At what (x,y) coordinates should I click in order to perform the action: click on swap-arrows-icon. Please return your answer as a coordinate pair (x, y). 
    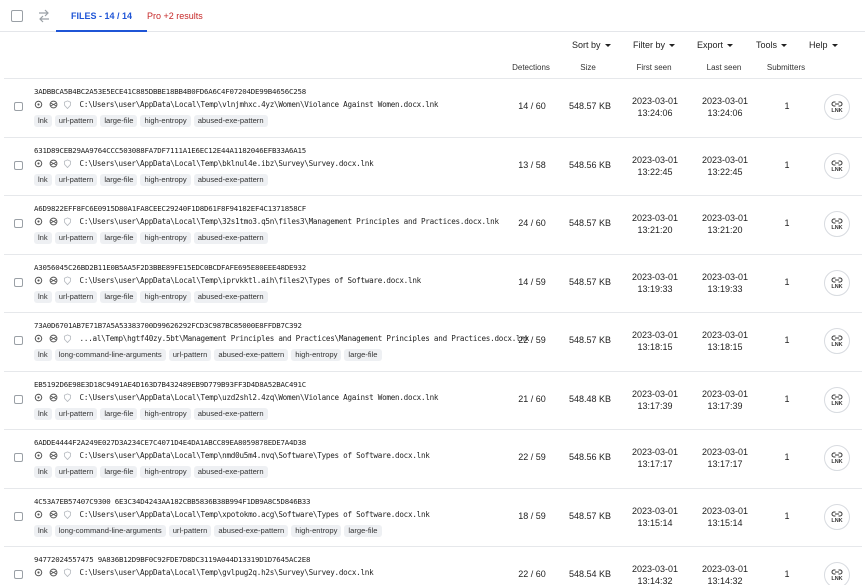
    Looking at the image, I should click on (44, 16).